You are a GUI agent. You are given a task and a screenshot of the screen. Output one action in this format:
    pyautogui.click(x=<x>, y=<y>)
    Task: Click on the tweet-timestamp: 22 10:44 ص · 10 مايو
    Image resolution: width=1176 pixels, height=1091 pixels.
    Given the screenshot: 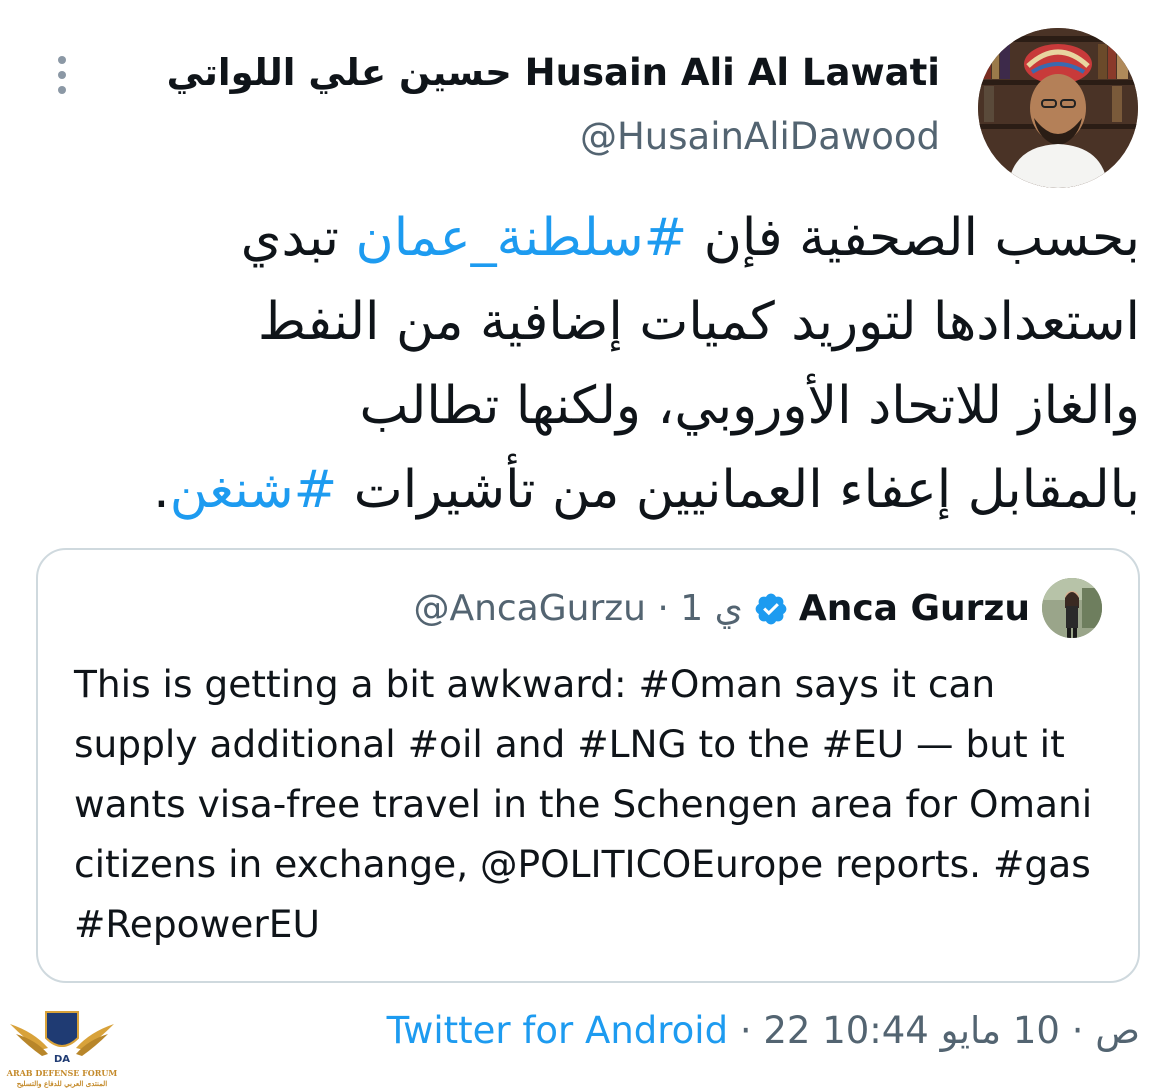 What is the action you would take?
    pyautogui.click(x=951, y=1030)
    